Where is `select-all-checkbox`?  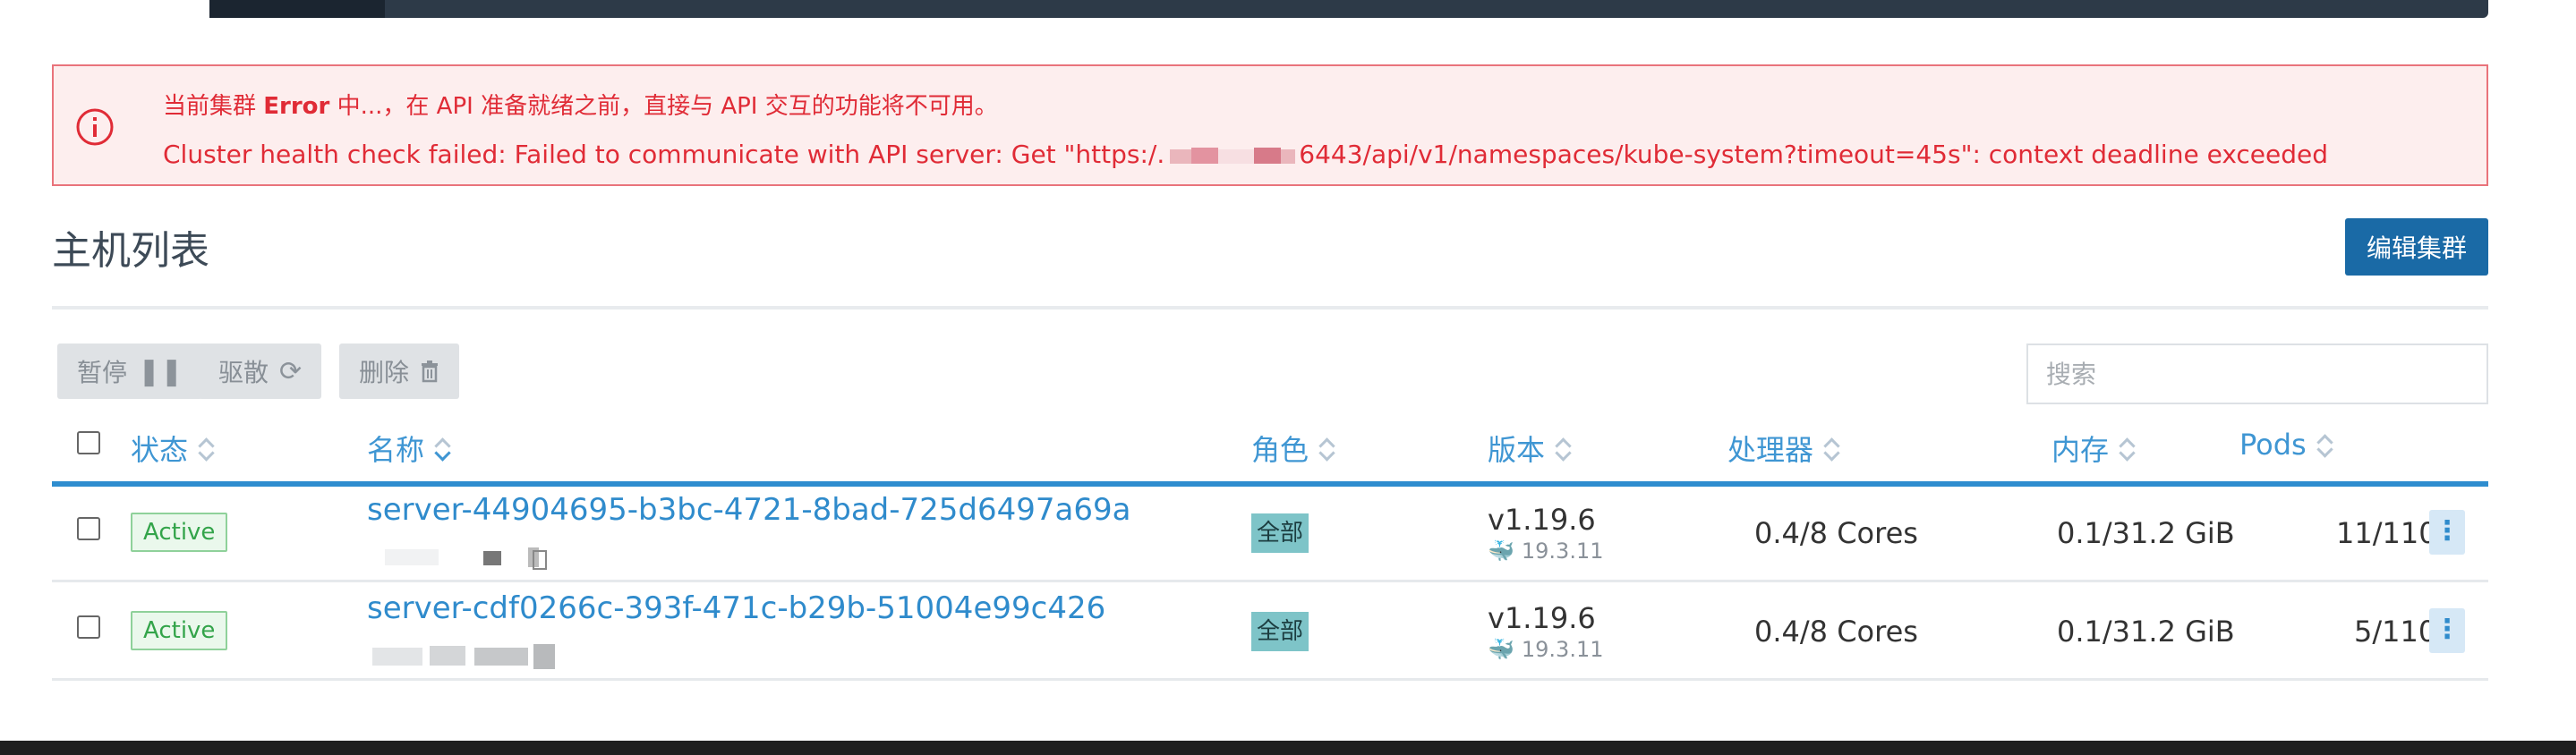 select-all-checkbox is located at coordinates (88, 442).